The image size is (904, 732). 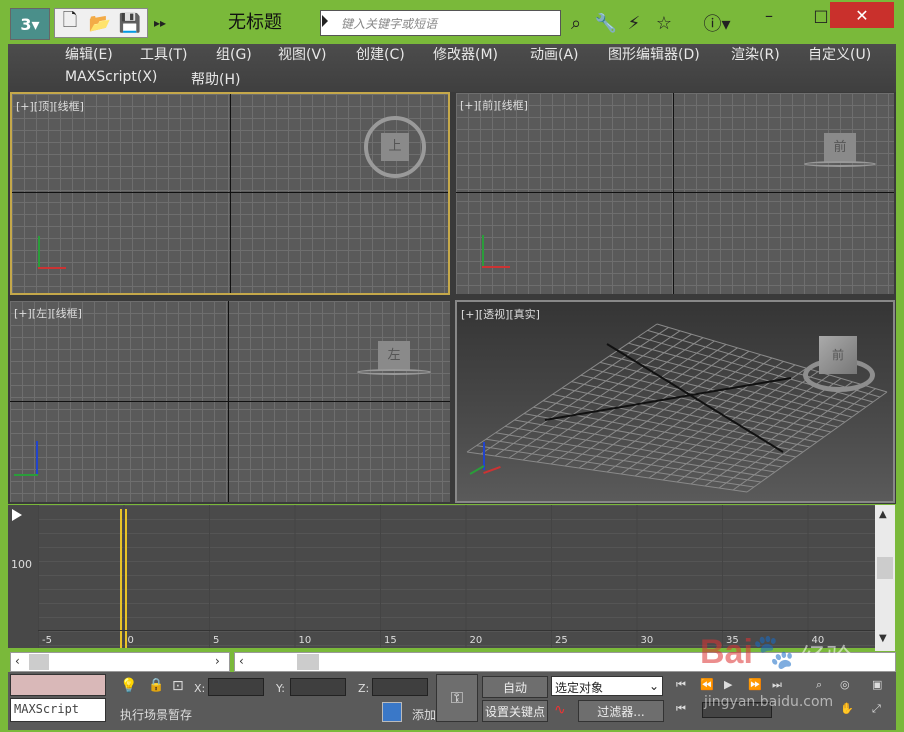 What do you see at coordinates (156, 715) in the screenshot?
I see `status-text: 执行场景暂存` at bounding box center [156, 715].